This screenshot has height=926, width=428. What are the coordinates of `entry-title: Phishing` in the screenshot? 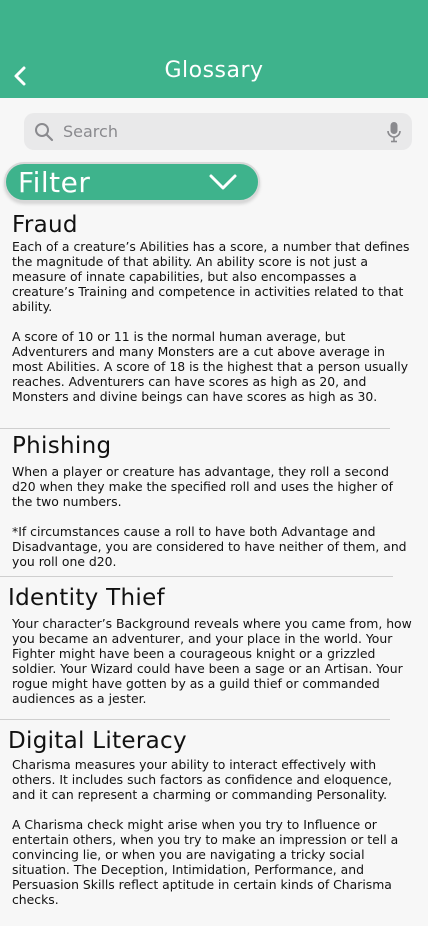 It's located at (62, 446).